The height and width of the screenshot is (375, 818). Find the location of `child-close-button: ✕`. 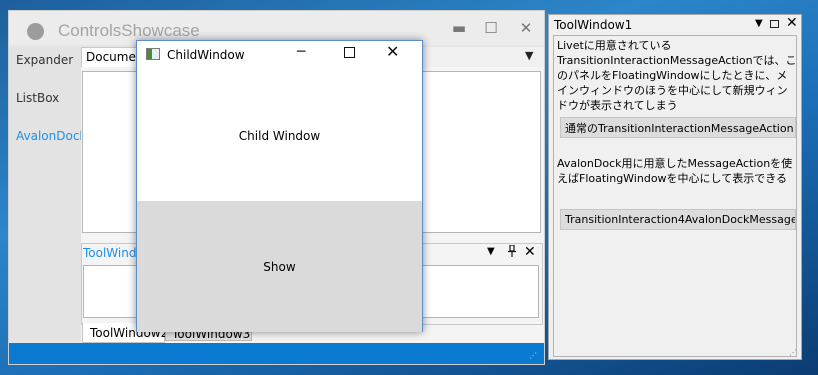

child-close-button: ✕ is located at coordinates (392, 51).